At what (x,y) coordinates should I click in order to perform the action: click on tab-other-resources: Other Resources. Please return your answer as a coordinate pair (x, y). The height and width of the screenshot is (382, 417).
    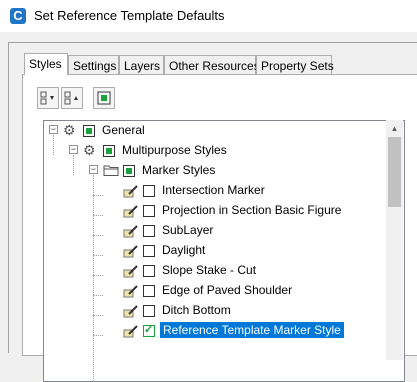
    Looking at the image, I should click on (212, 65).